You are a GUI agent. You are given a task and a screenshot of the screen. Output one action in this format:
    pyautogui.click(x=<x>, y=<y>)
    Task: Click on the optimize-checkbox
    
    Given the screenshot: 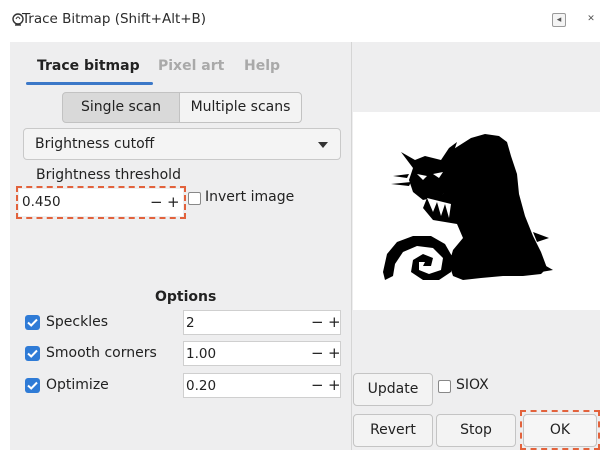 What is the action you would take?
    pyautogui.click(x=32, y=385)
    